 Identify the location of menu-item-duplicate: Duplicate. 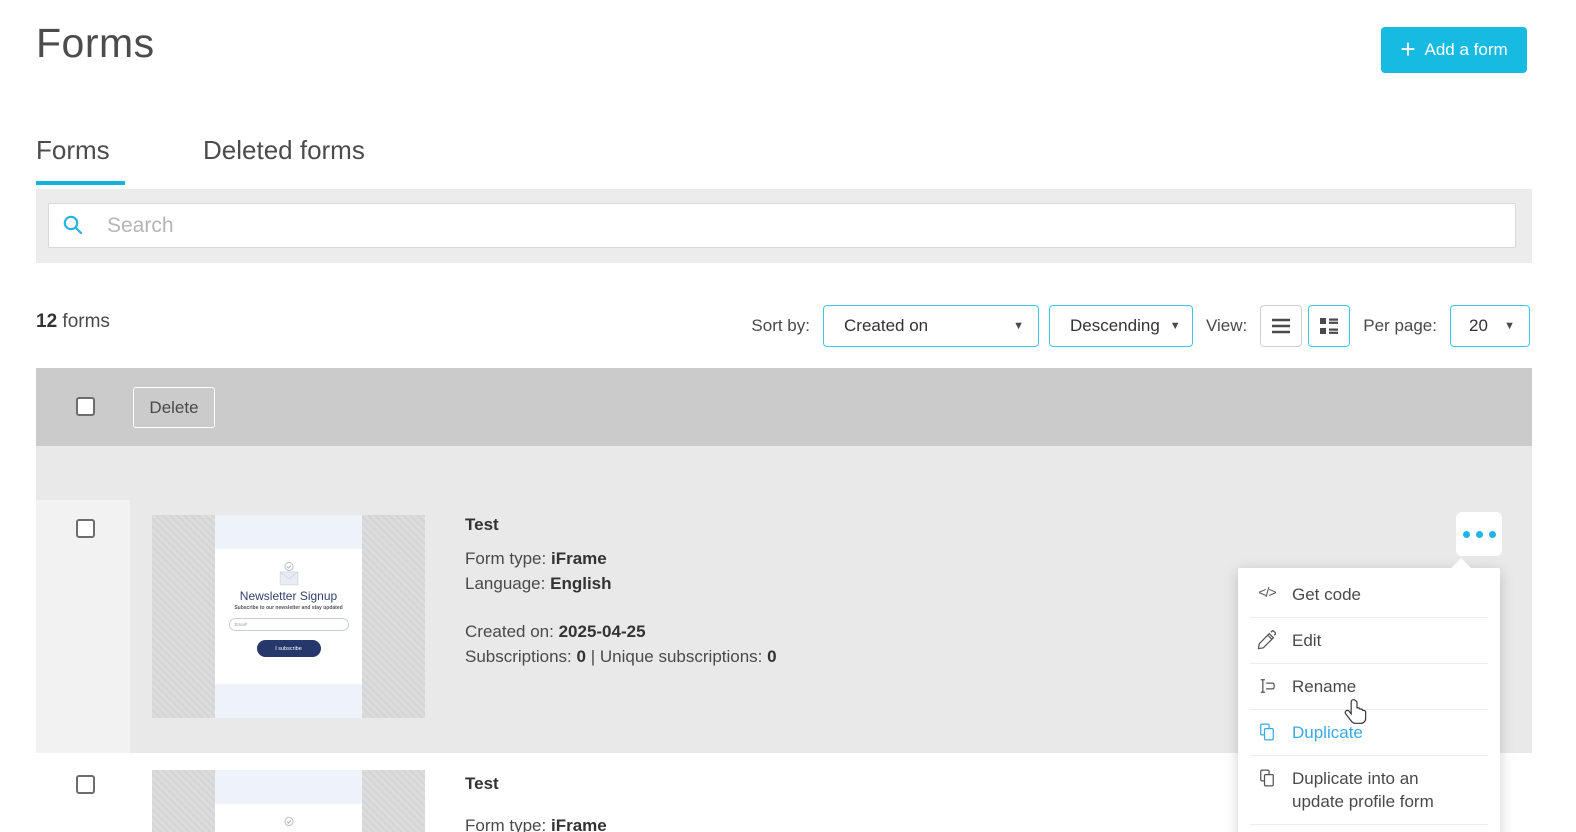
(1369, 732).